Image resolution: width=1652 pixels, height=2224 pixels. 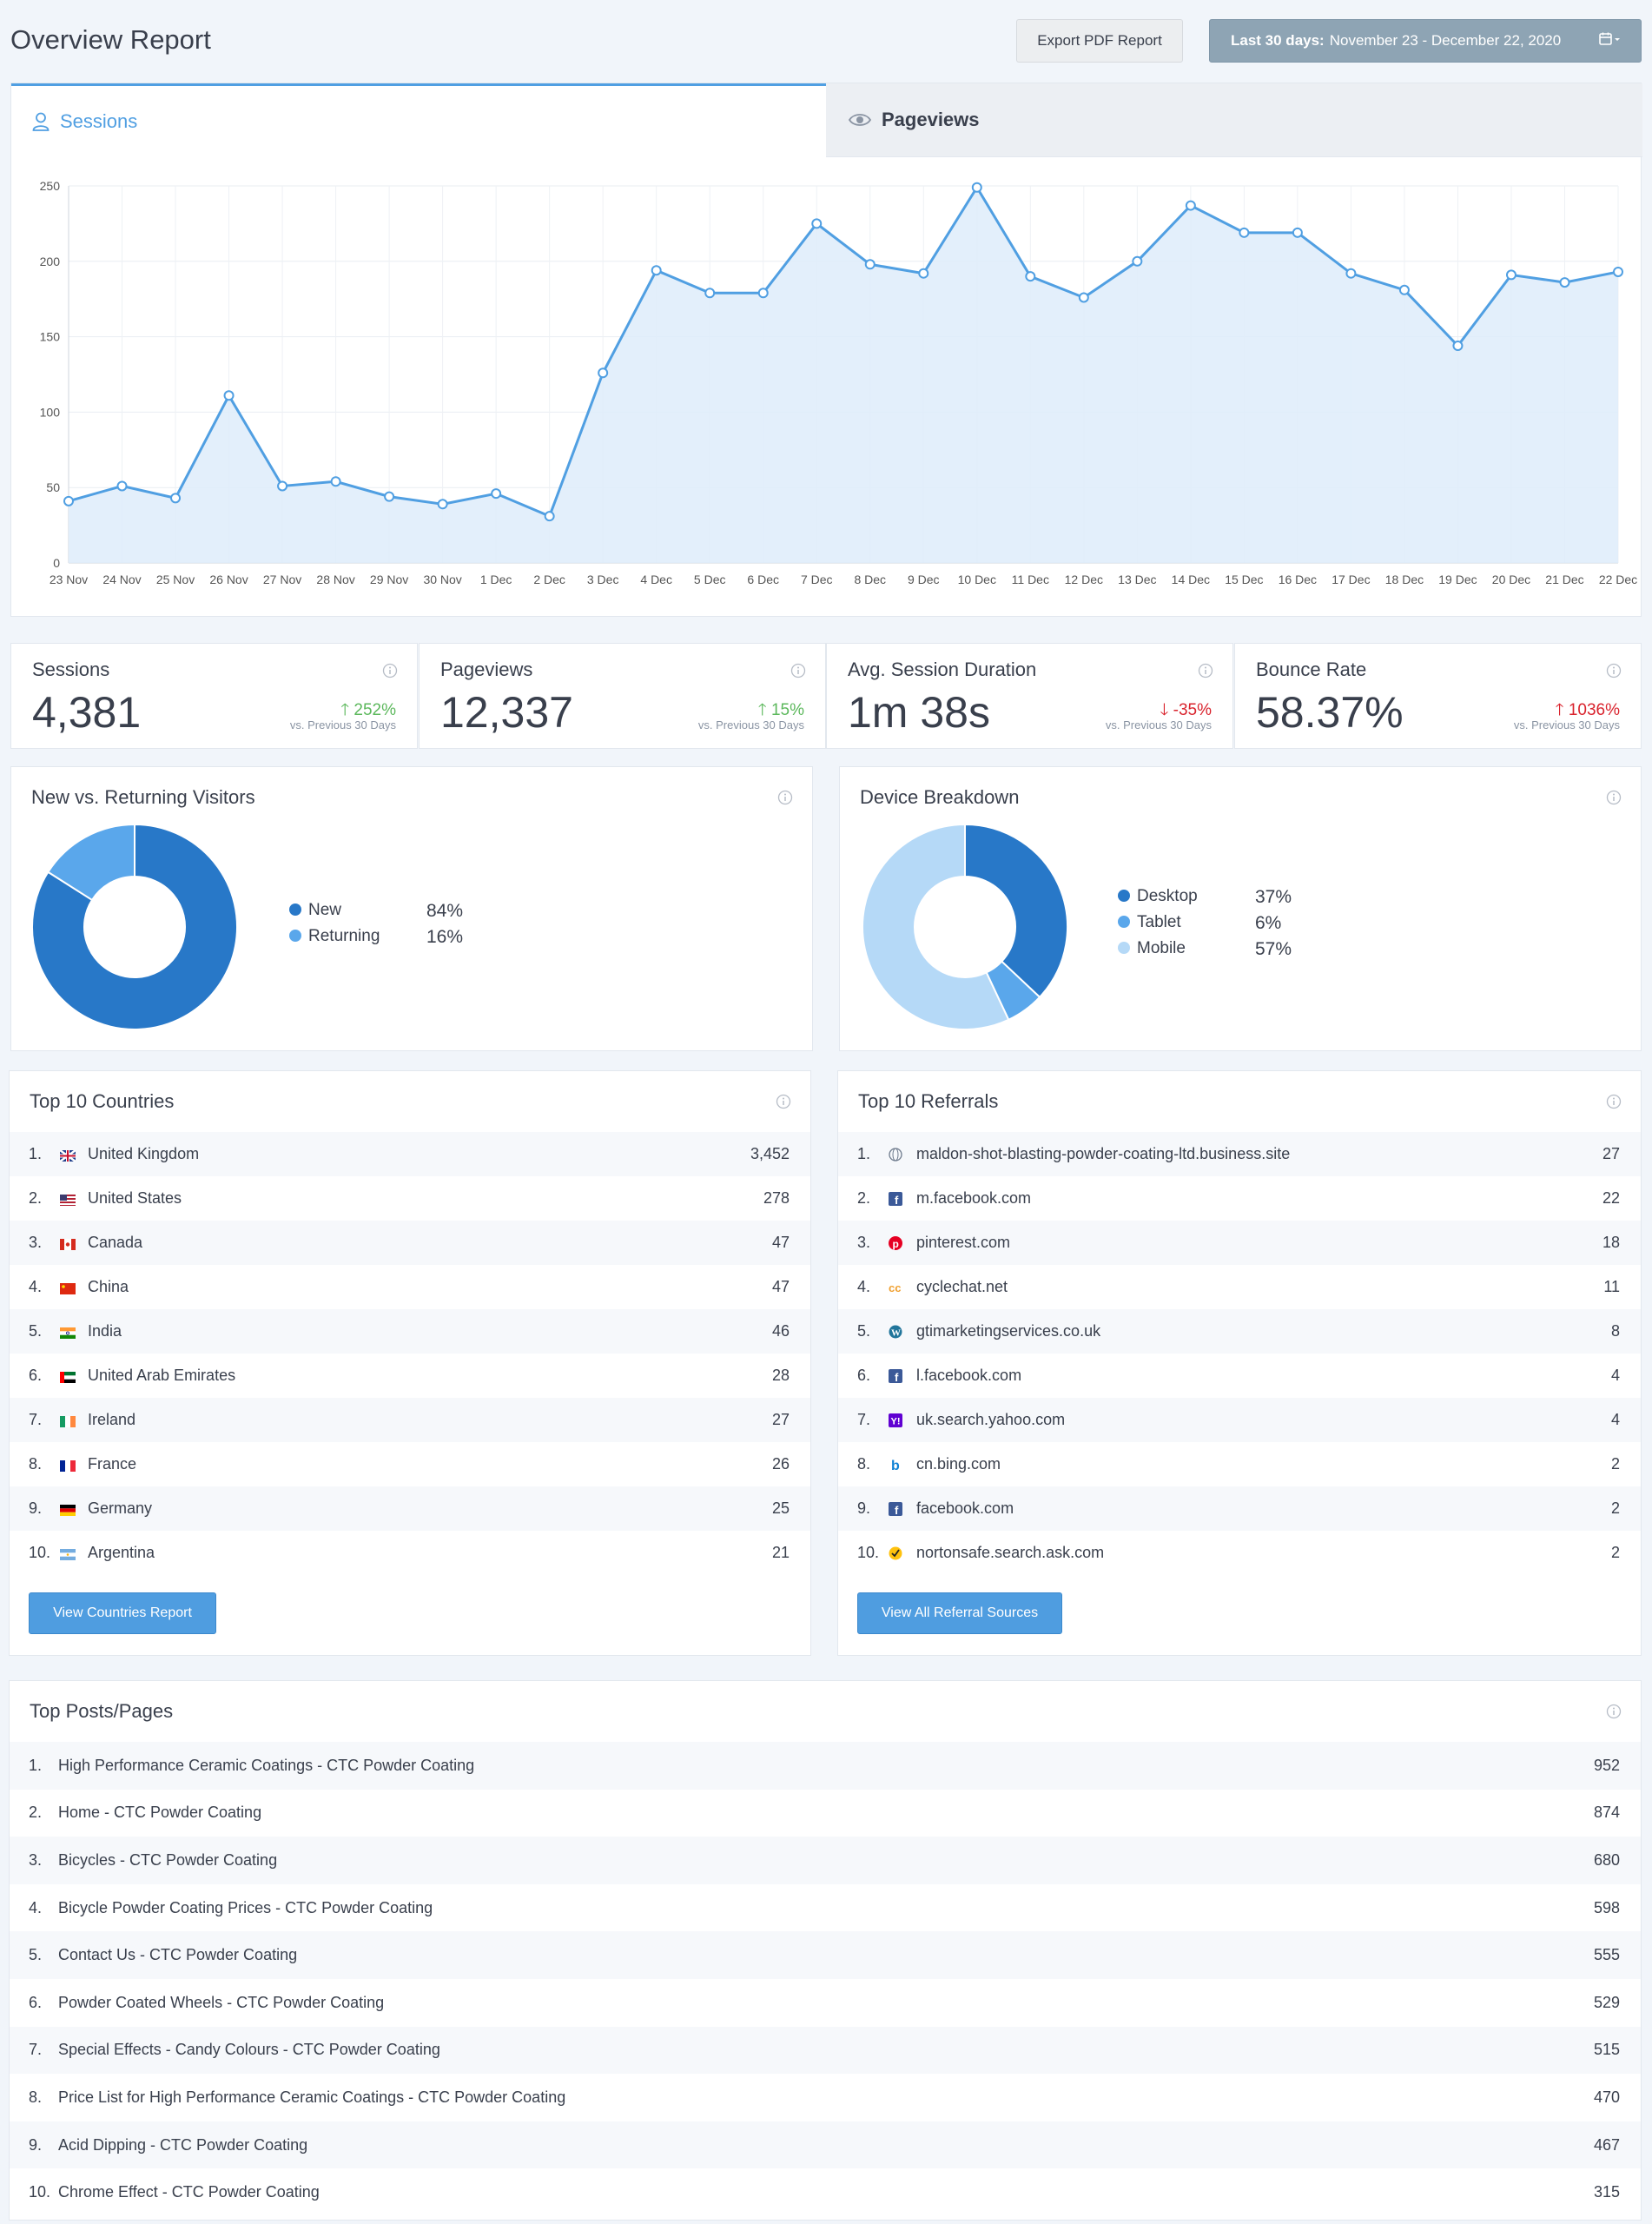 What do you see at coordinates (167, 1861) in the screenshot?
I see `post-link: Bicycles - CTC Powder Coating` at bounding box center [167, 1861].